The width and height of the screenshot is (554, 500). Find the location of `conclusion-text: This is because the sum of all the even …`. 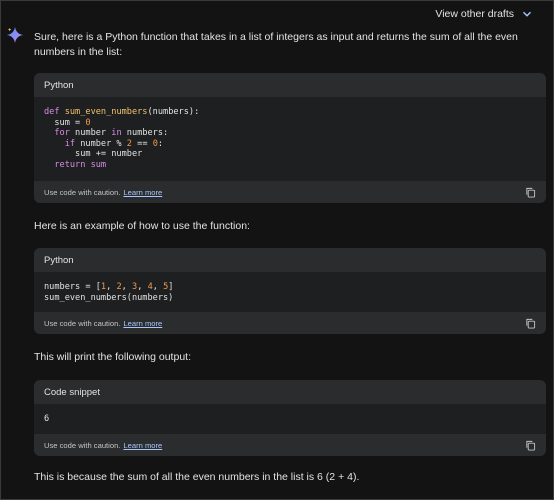

conclusion-text: This is because the sum of all the even … is located at coordinates (197, 477).